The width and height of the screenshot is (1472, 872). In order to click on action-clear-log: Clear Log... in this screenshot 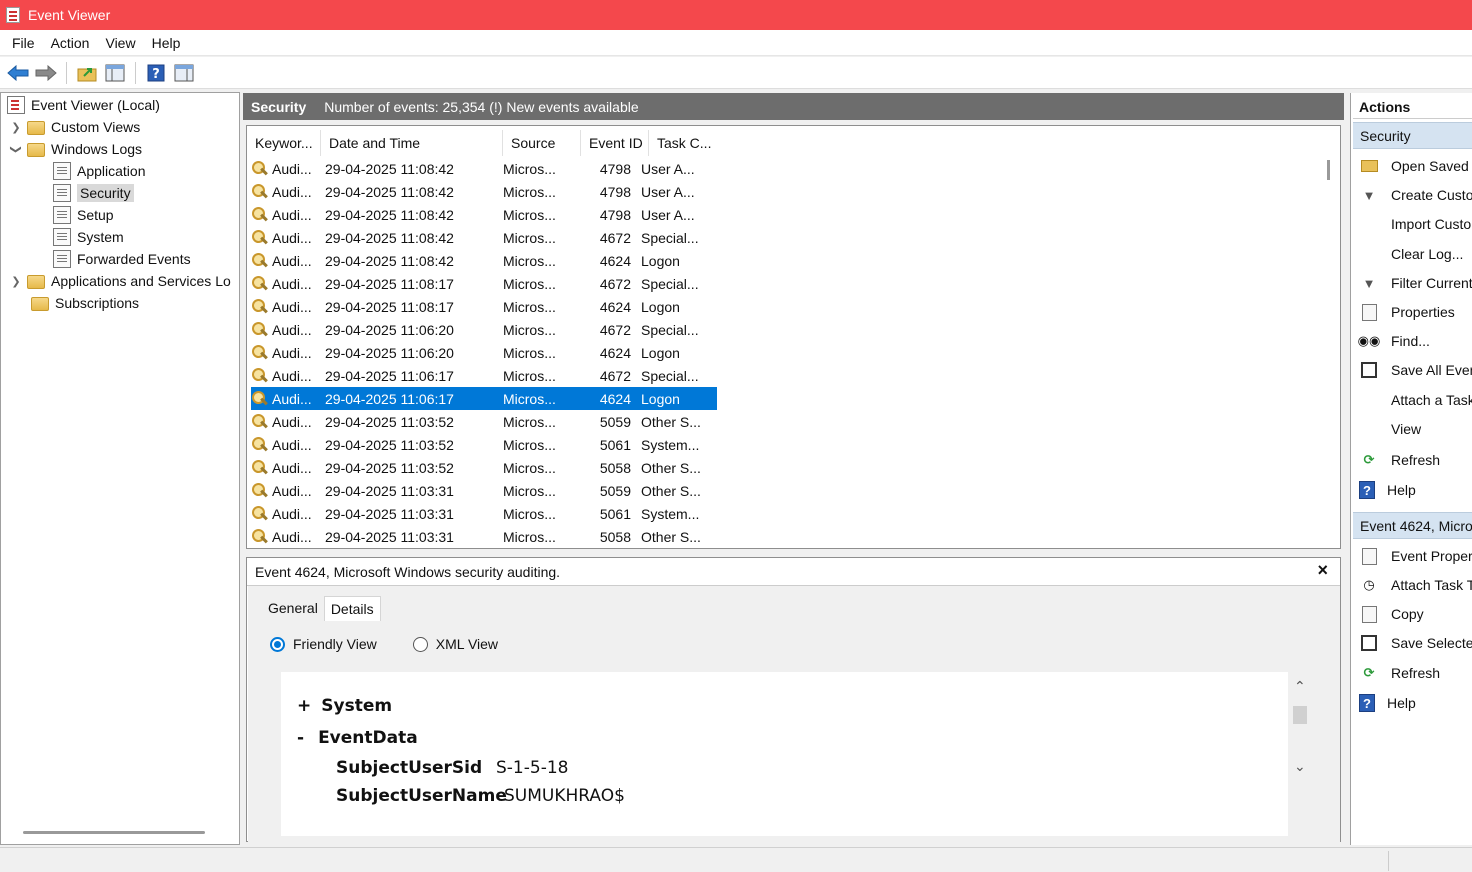, I will do `click(1411, 254)`.